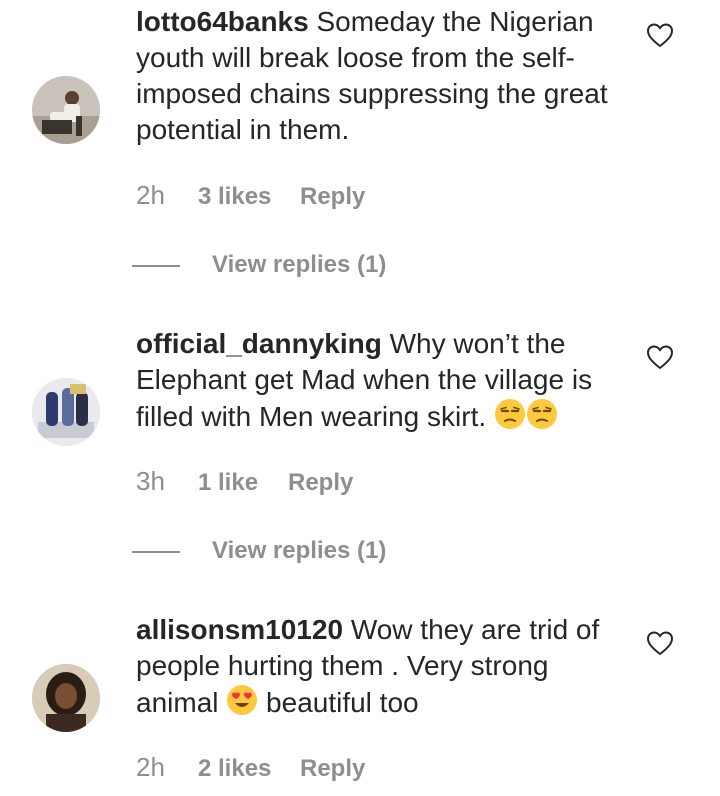  I want to click on heart-eyes-emoji, so click(242, 700).